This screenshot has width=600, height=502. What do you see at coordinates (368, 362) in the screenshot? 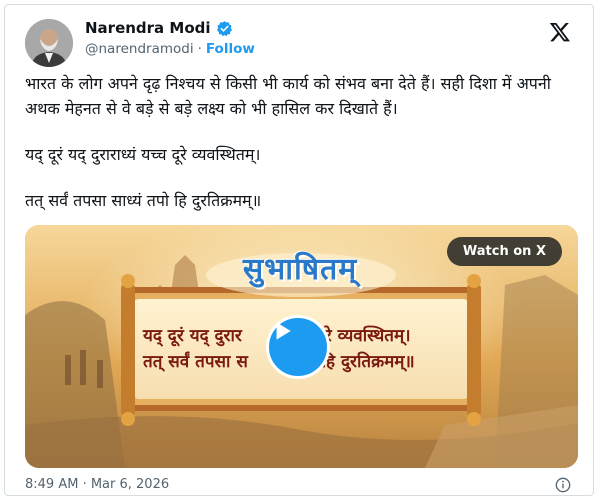
I see `verse-line-2-end: हि दुरतिक्रमम्॥` at bounding box center [368, 362].